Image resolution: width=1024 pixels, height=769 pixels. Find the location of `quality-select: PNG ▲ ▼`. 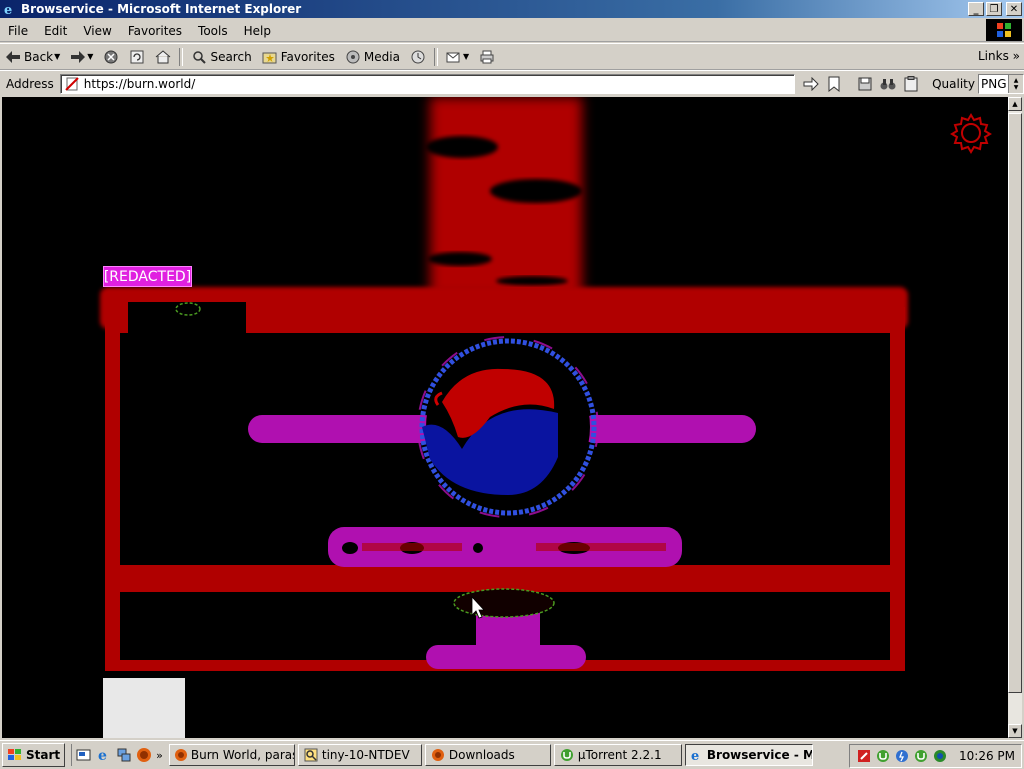

quality-select: PNG ▲ ▼ is located at coordinates (1001, 84).